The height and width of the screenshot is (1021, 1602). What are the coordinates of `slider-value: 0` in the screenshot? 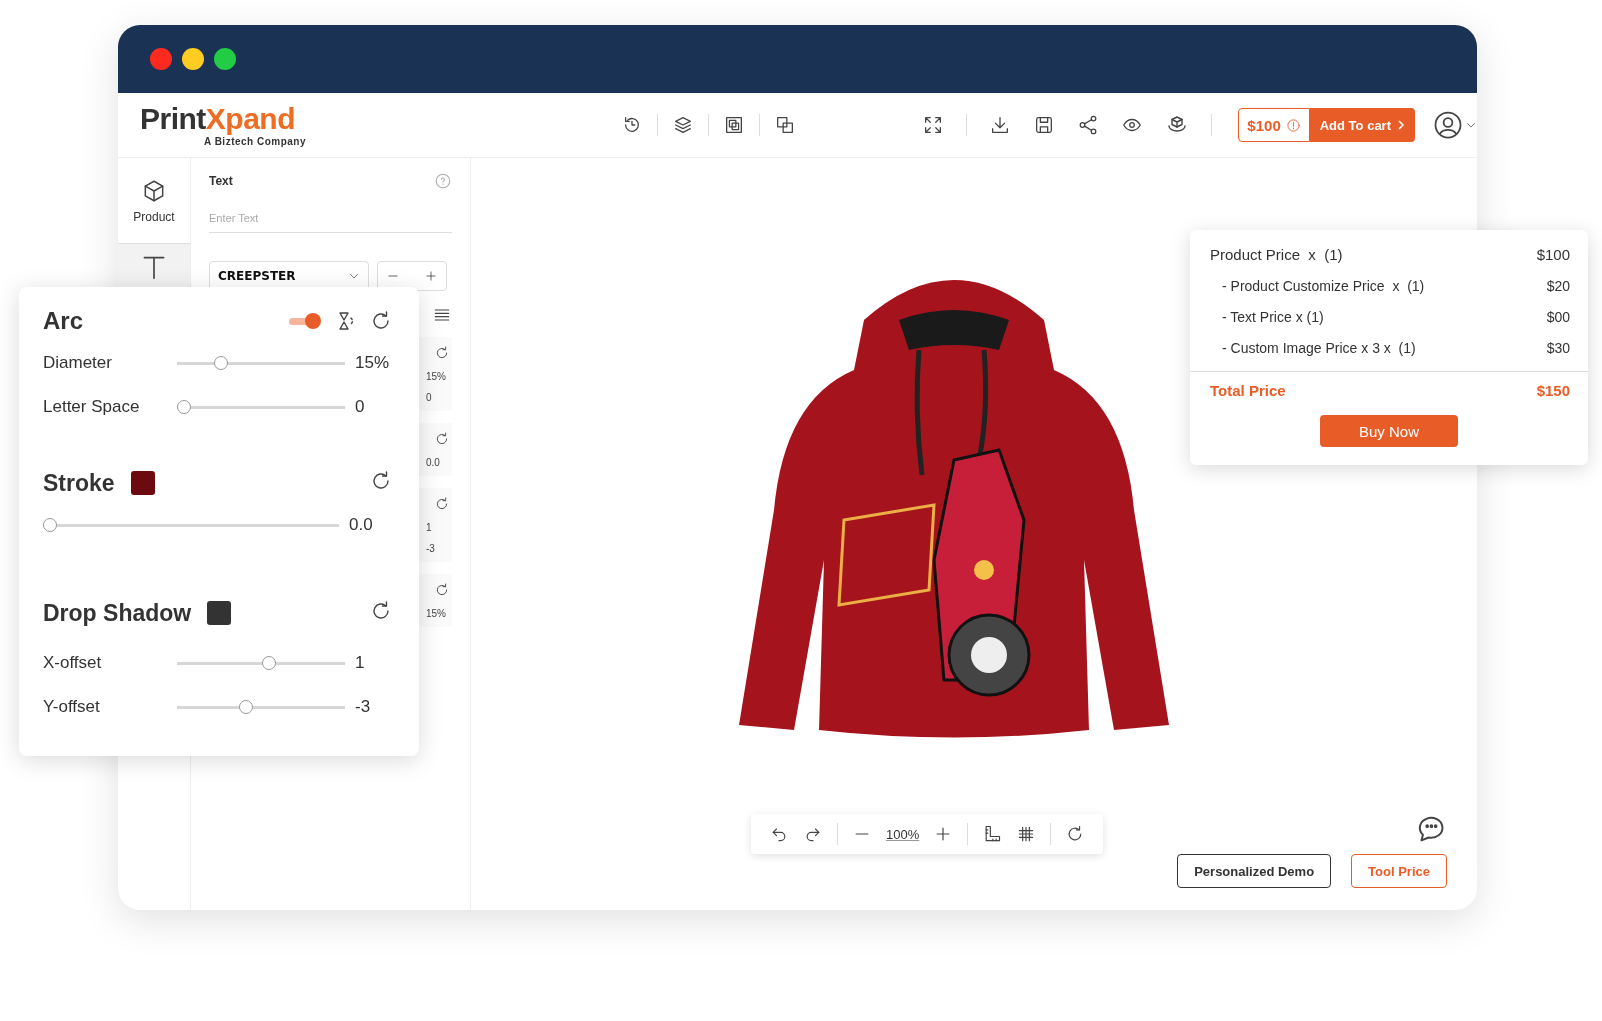 It's located at (360, 407).